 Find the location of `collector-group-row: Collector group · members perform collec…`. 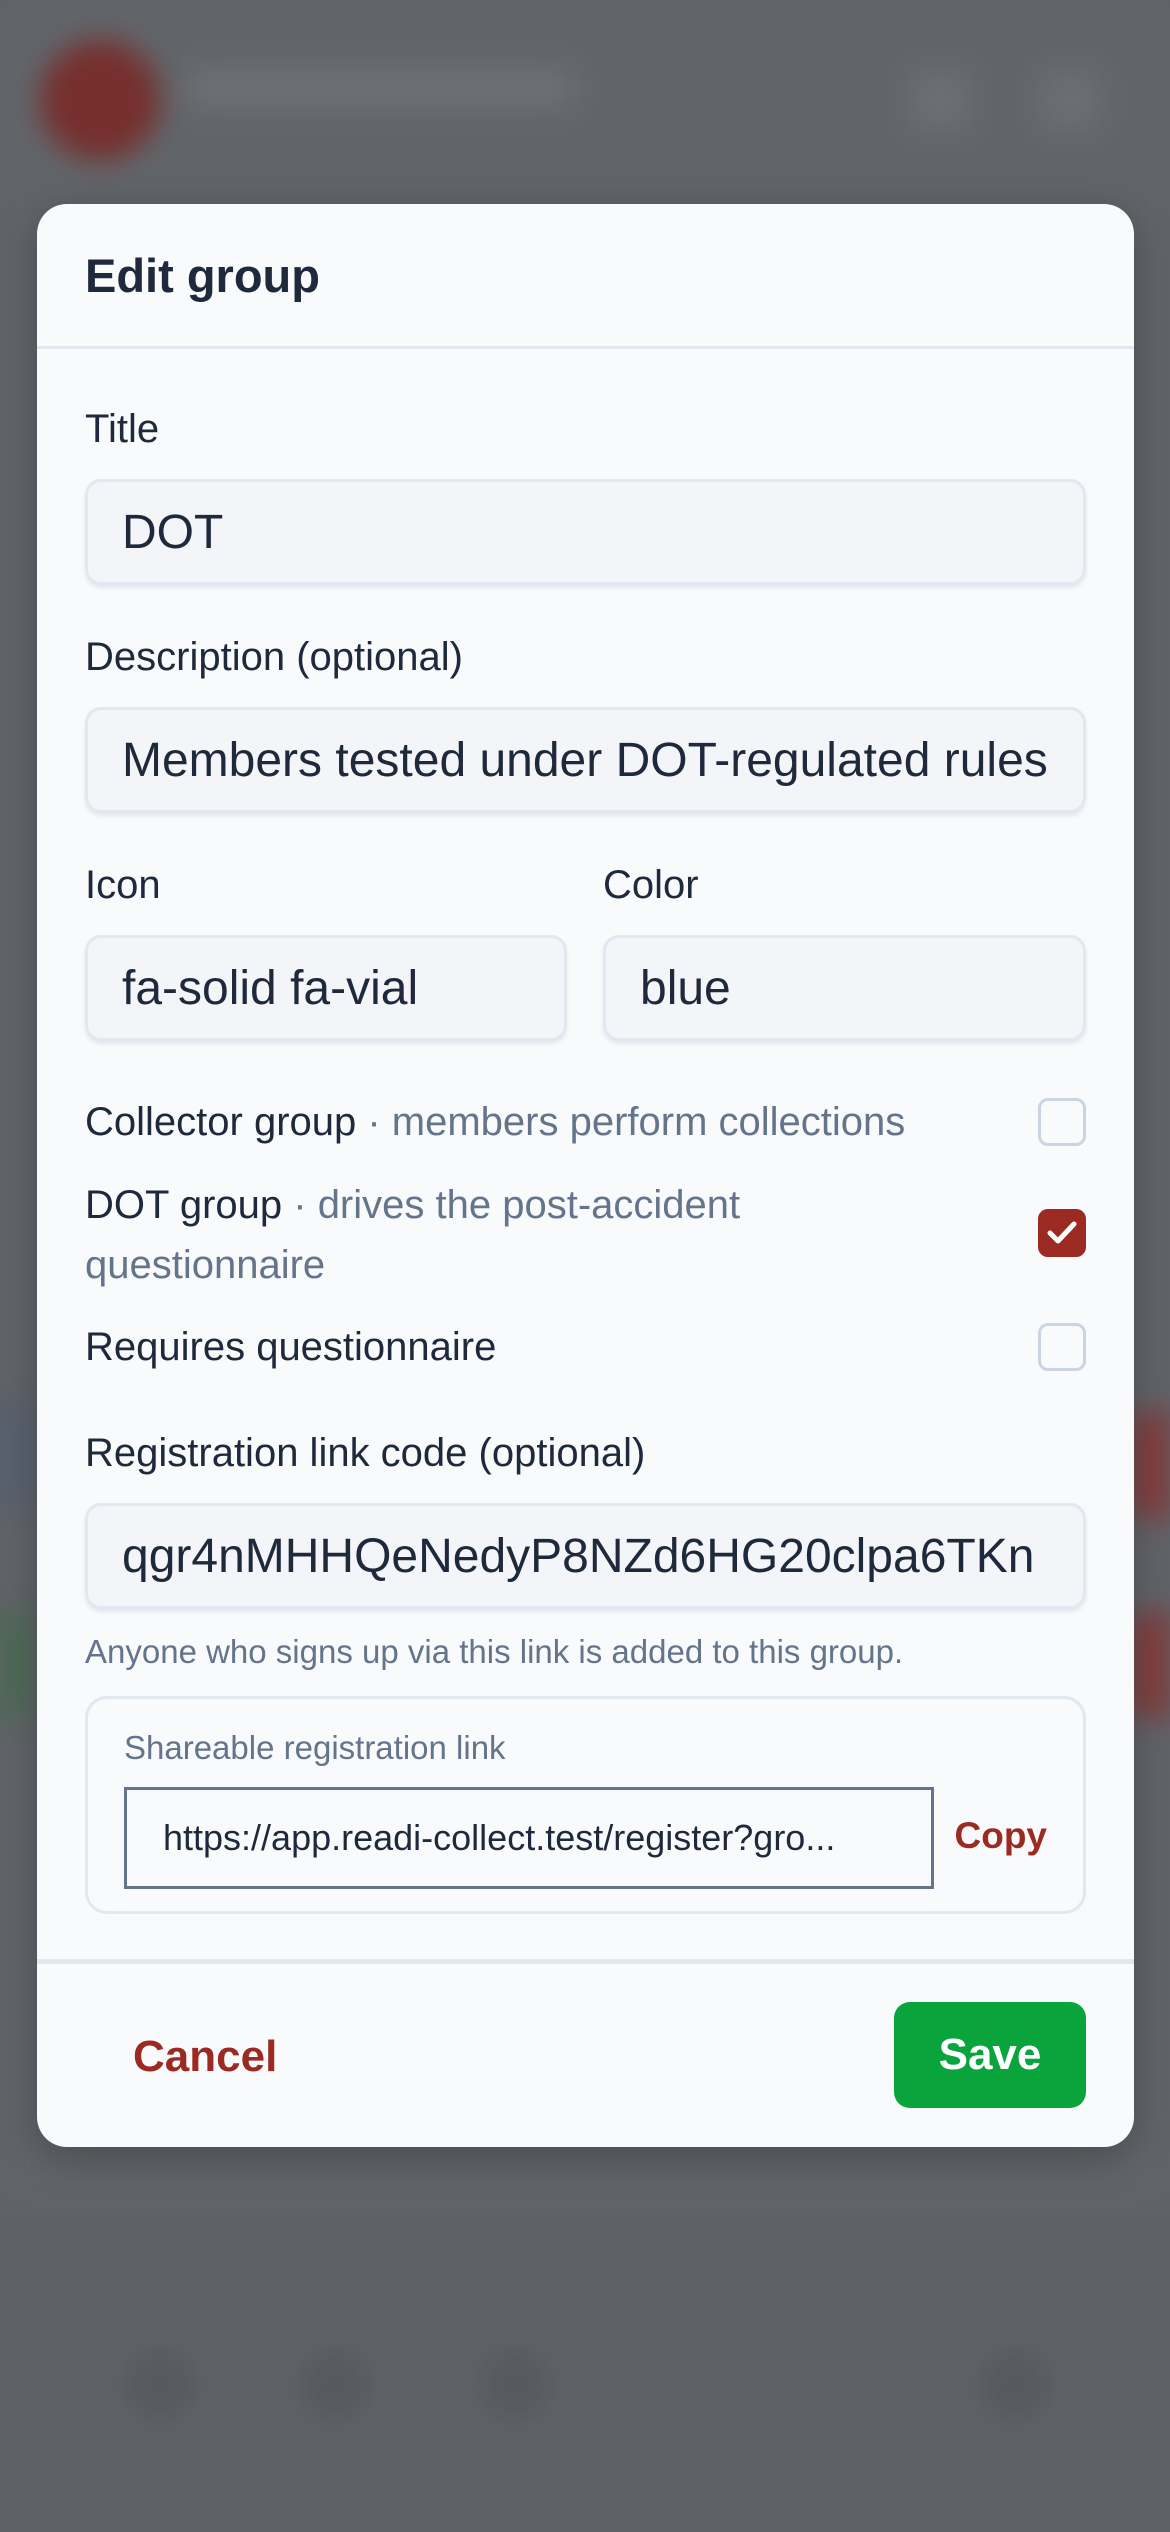

collector-group-row: Collector group · members perform collec… is located at coordinates (585, 1122).